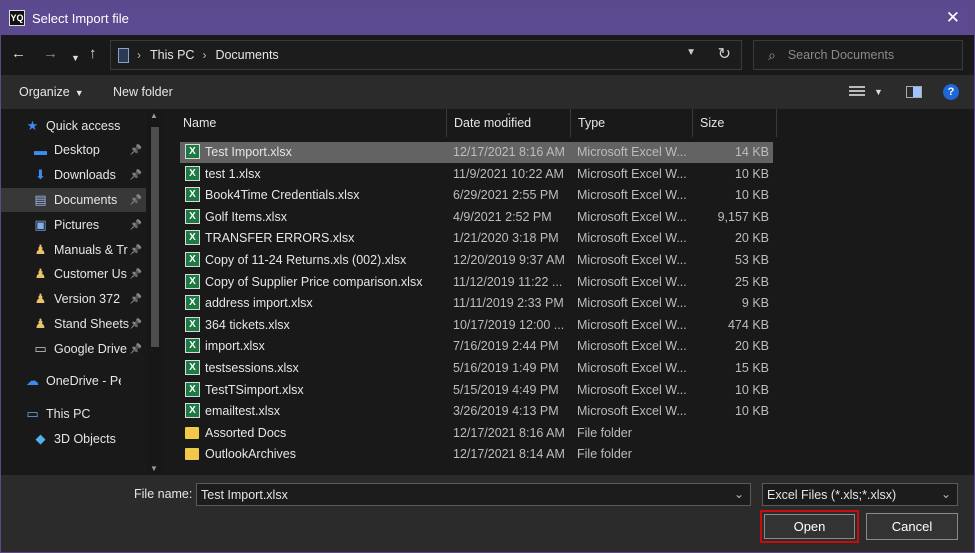 This screenshot has width=975, height=553. I want to click on close-icon: ✕, so click(953, 17).